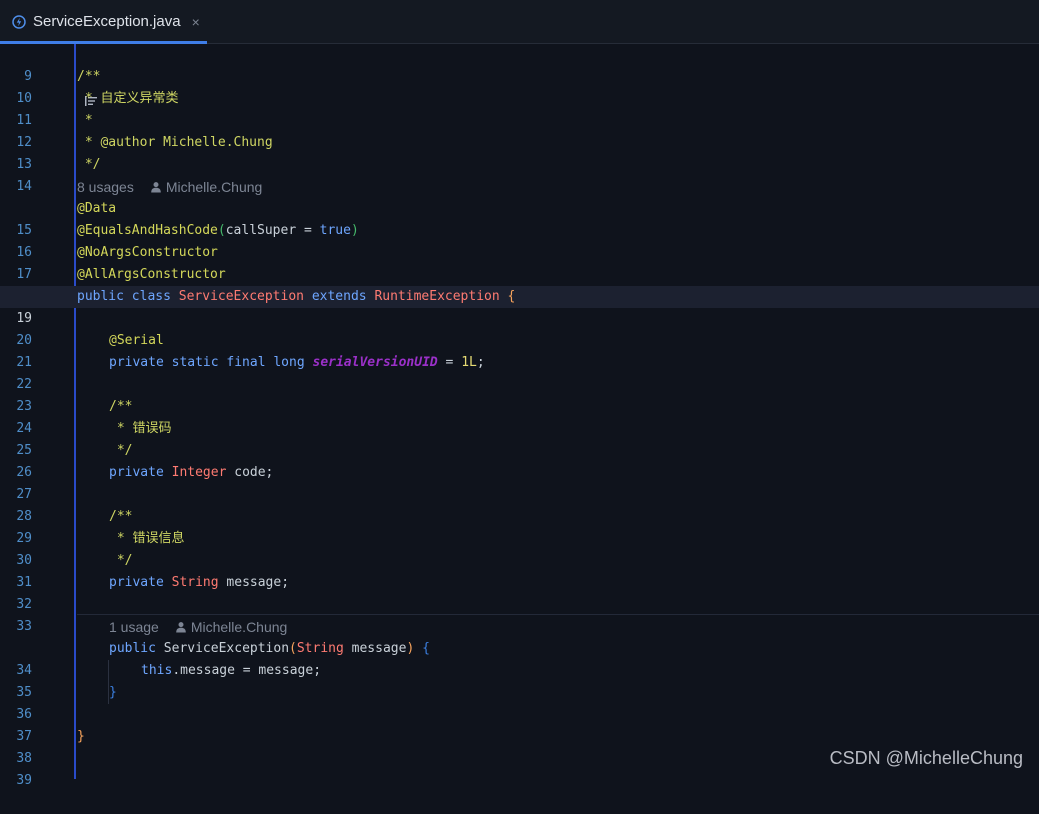 The width and height of the screenshot is (1039, 814). What do you see at coordinates (134, 627) in the screenshot?
I see `usages-hint: 1 usage` at bounding box center [134, 627].